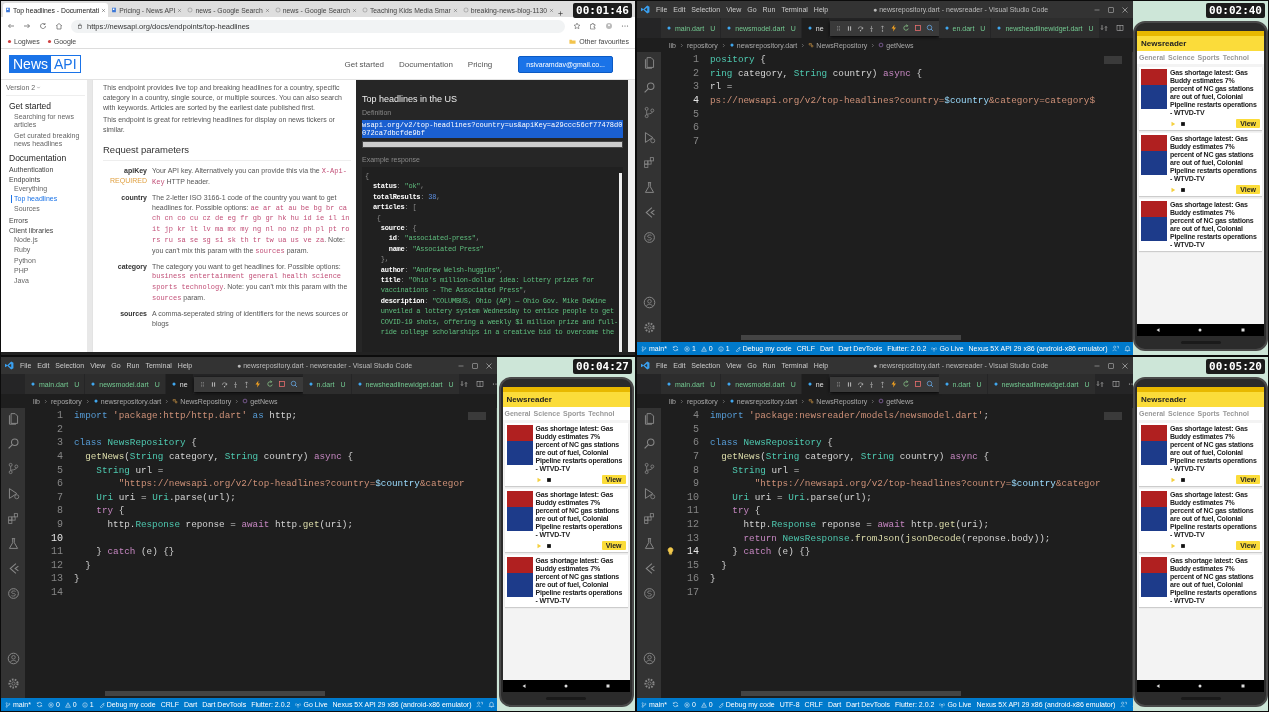  Describe the element at coordinates (480, 64) in the screenshot. I see `nav-link: Pricing` at that location.